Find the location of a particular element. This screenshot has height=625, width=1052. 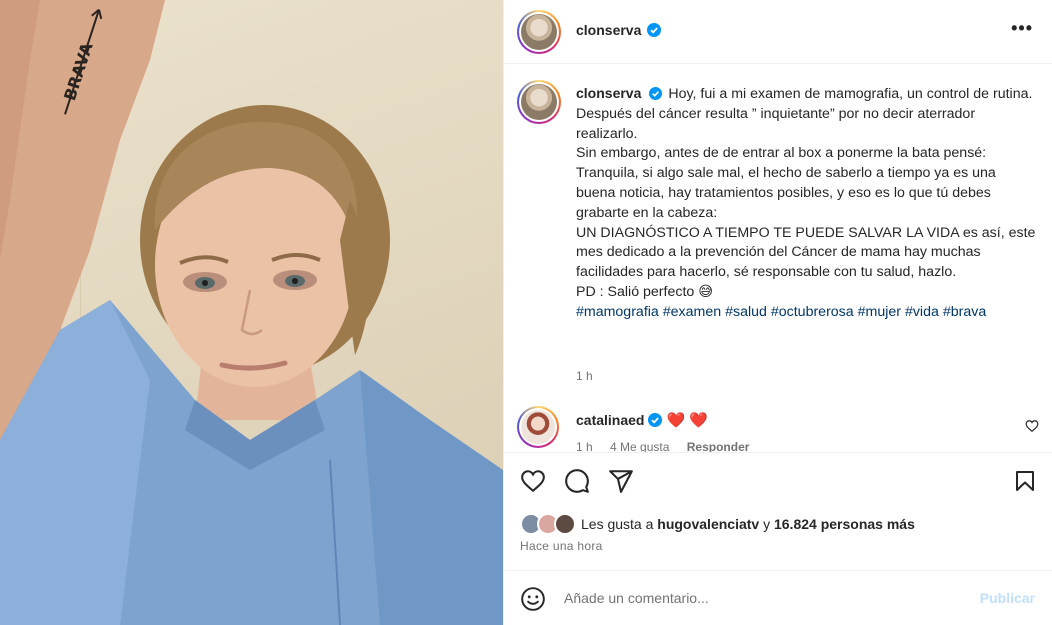

heart-icon is located at coordinates (533, 481).